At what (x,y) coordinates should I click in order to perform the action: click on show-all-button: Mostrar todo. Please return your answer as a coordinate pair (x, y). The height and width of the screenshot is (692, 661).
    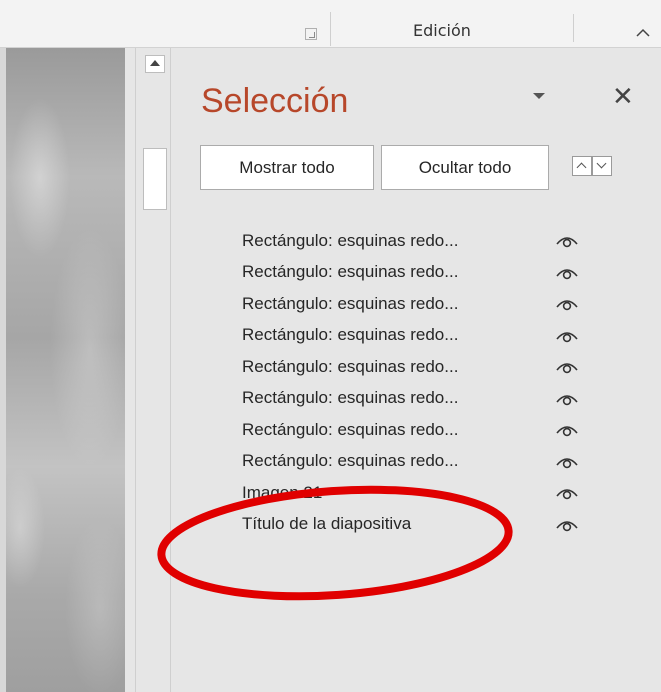
    Looking at the image, I should click on (287, 167).